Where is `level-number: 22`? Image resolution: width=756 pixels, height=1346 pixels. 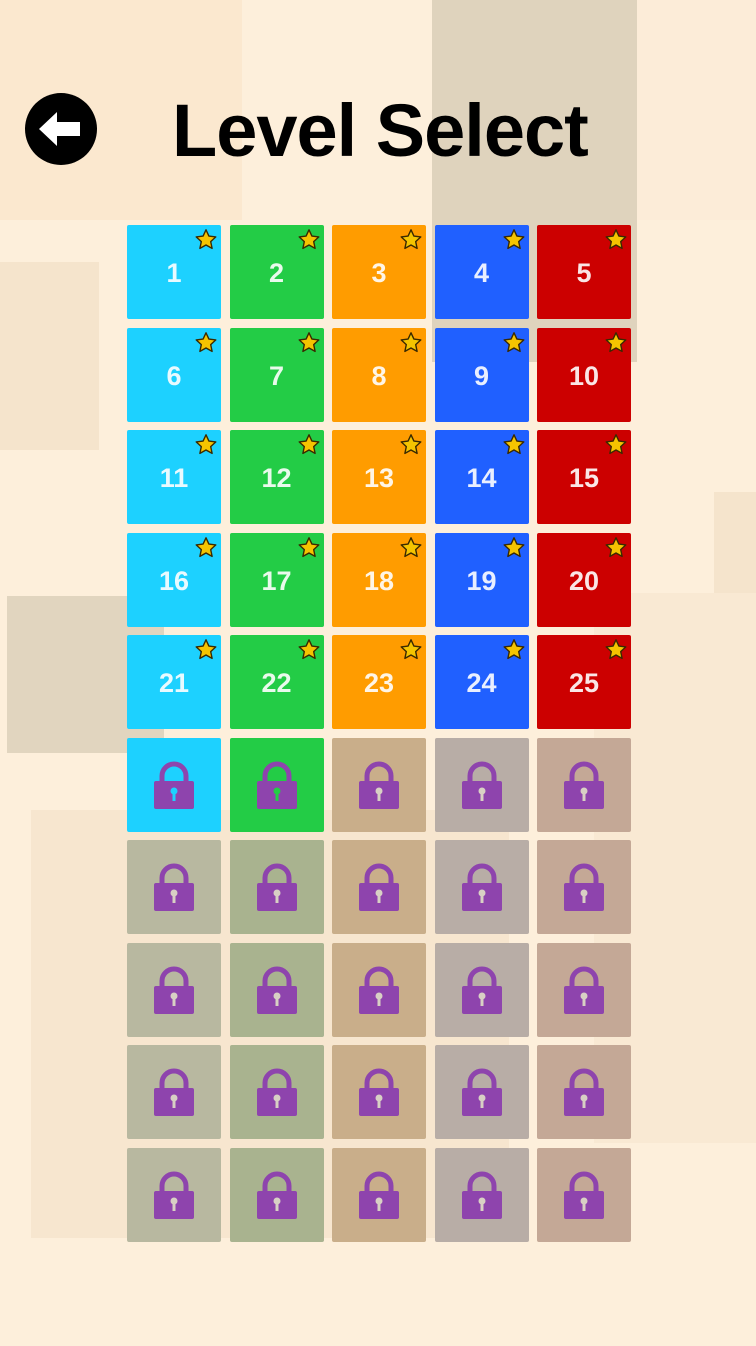
level-number: 22 is located at coordinates (276, 683).